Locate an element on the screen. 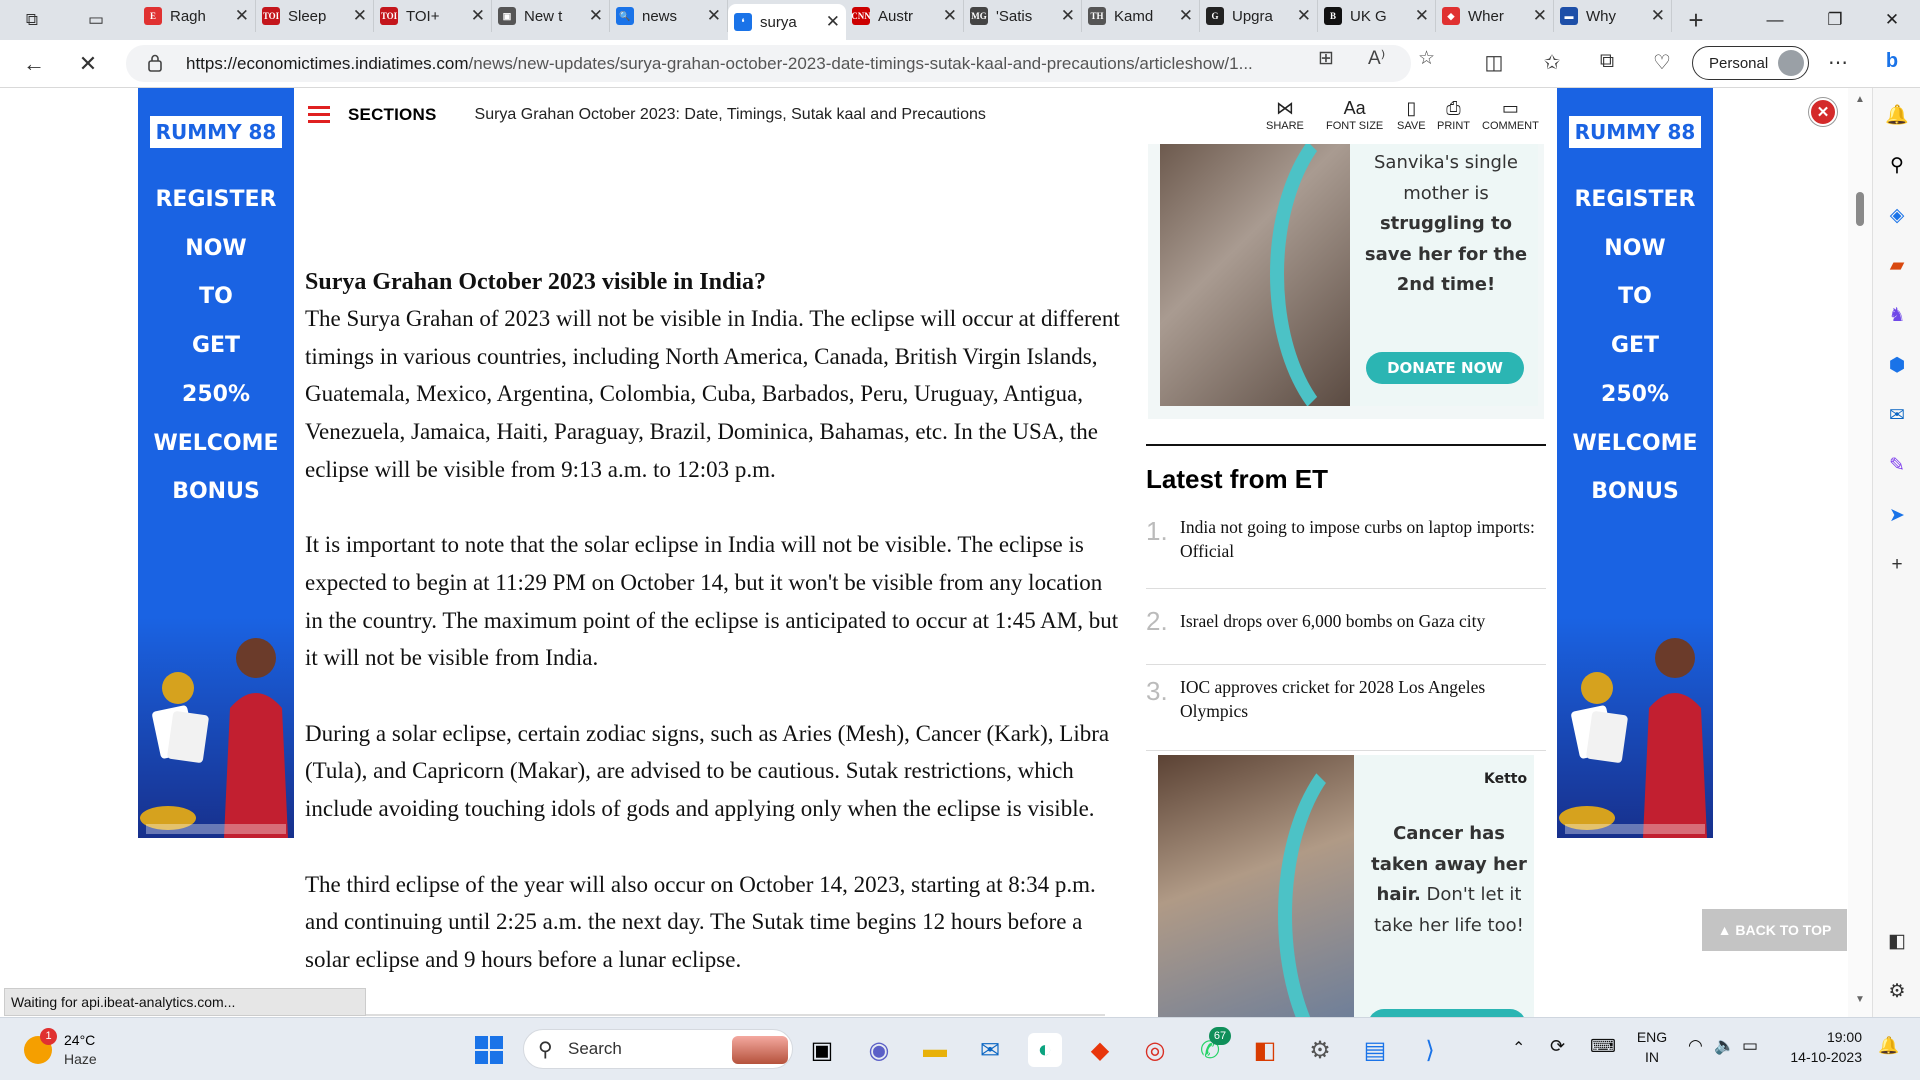  browser-tab: G Upgra ✕ is located at coordinates (1259, 16).